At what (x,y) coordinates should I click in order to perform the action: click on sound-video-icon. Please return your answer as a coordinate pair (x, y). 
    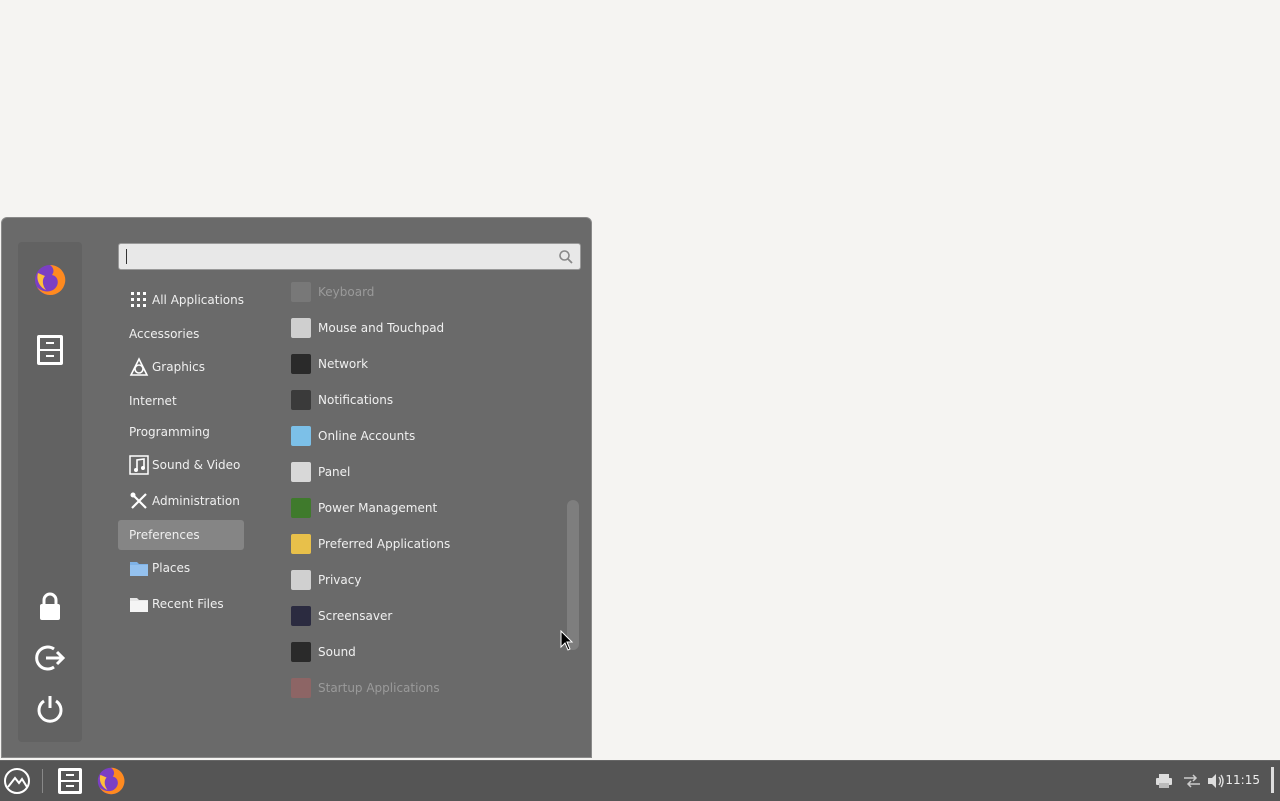
    Looking at the image, I should click on (139, 465).